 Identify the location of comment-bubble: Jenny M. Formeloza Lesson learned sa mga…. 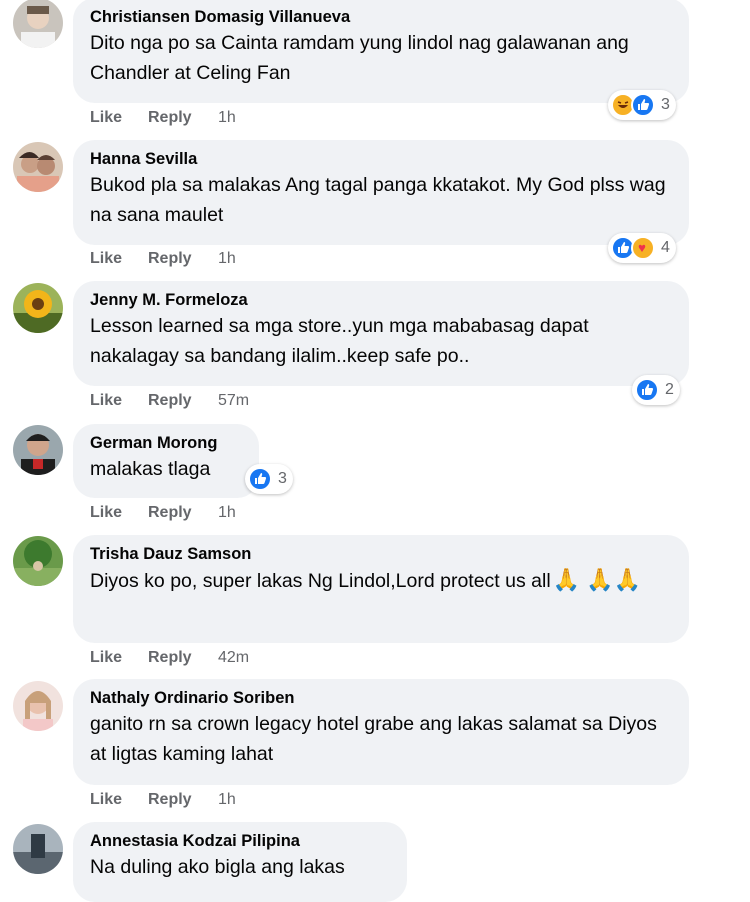
(381, 333).